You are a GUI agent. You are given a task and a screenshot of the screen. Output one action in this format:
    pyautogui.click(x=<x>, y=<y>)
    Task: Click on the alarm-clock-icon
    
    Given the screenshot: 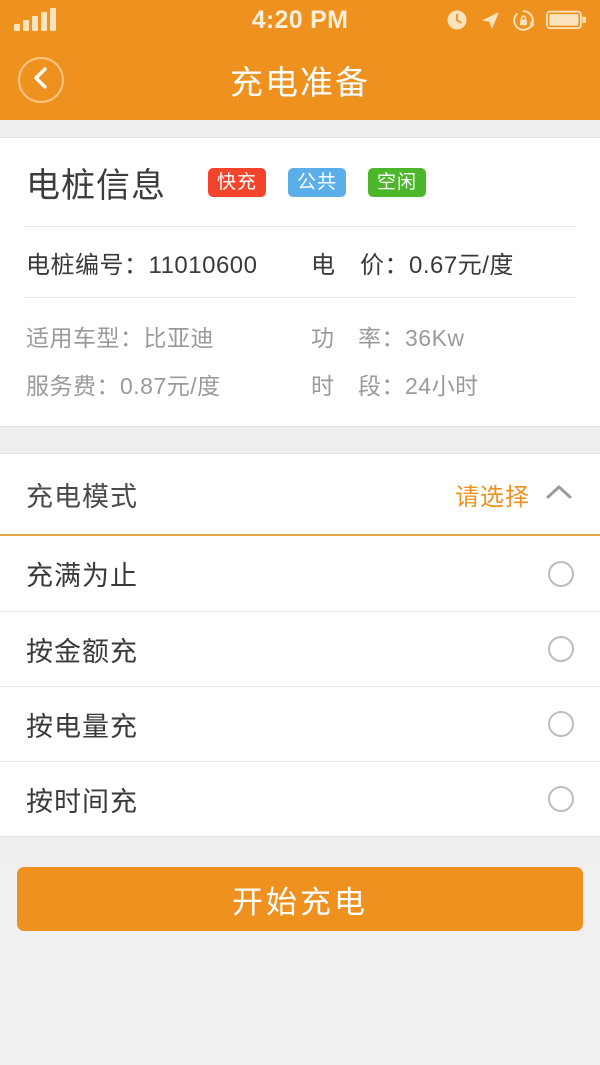 What is the action you would take?
    pyautogui.click(x=457, y=20)
    